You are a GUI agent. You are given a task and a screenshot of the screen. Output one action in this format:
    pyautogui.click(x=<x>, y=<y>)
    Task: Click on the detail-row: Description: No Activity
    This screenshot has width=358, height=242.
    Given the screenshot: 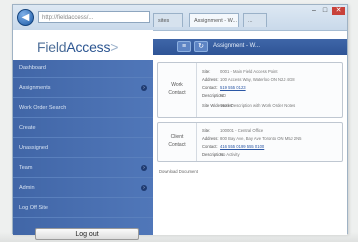 What is the action you would take?
    pyautogui.click(x=272, y=155)
    